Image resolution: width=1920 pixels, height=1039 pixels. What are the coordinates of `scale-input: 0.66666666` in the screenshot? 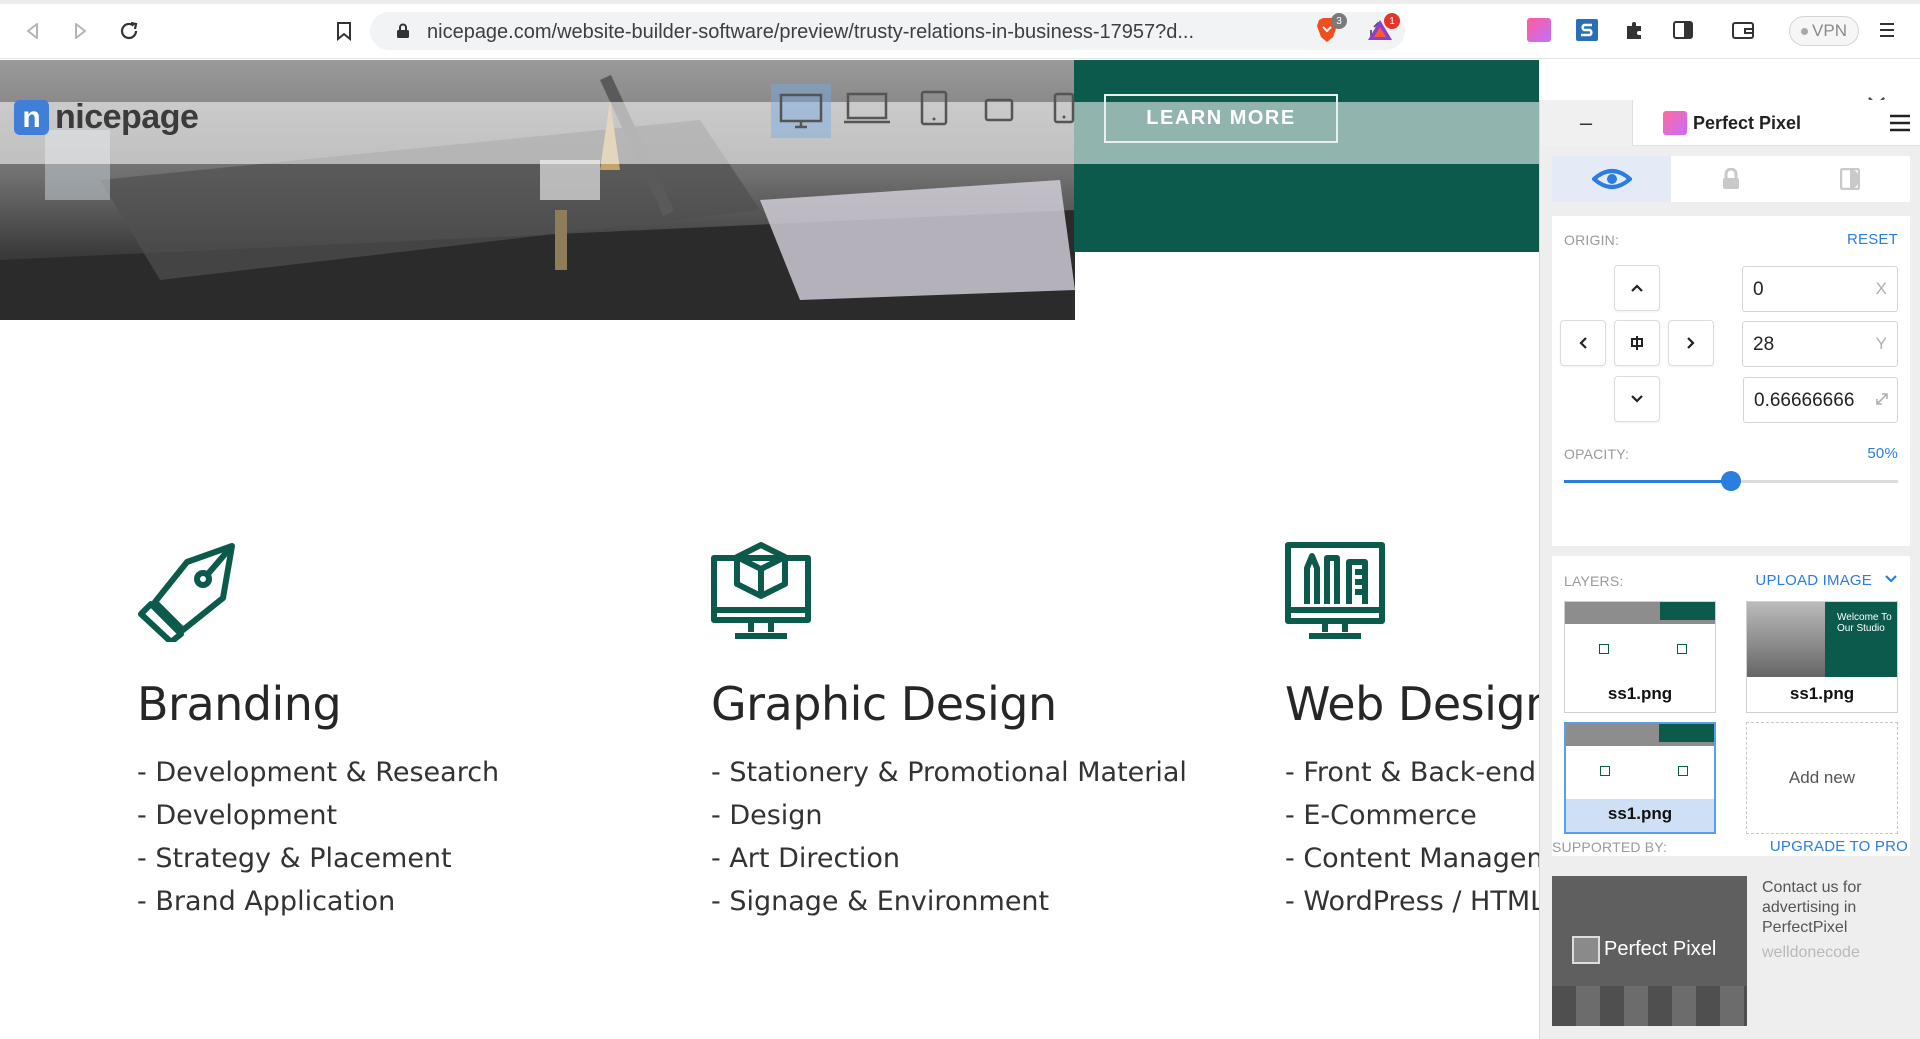 It's located at (1820, 400).